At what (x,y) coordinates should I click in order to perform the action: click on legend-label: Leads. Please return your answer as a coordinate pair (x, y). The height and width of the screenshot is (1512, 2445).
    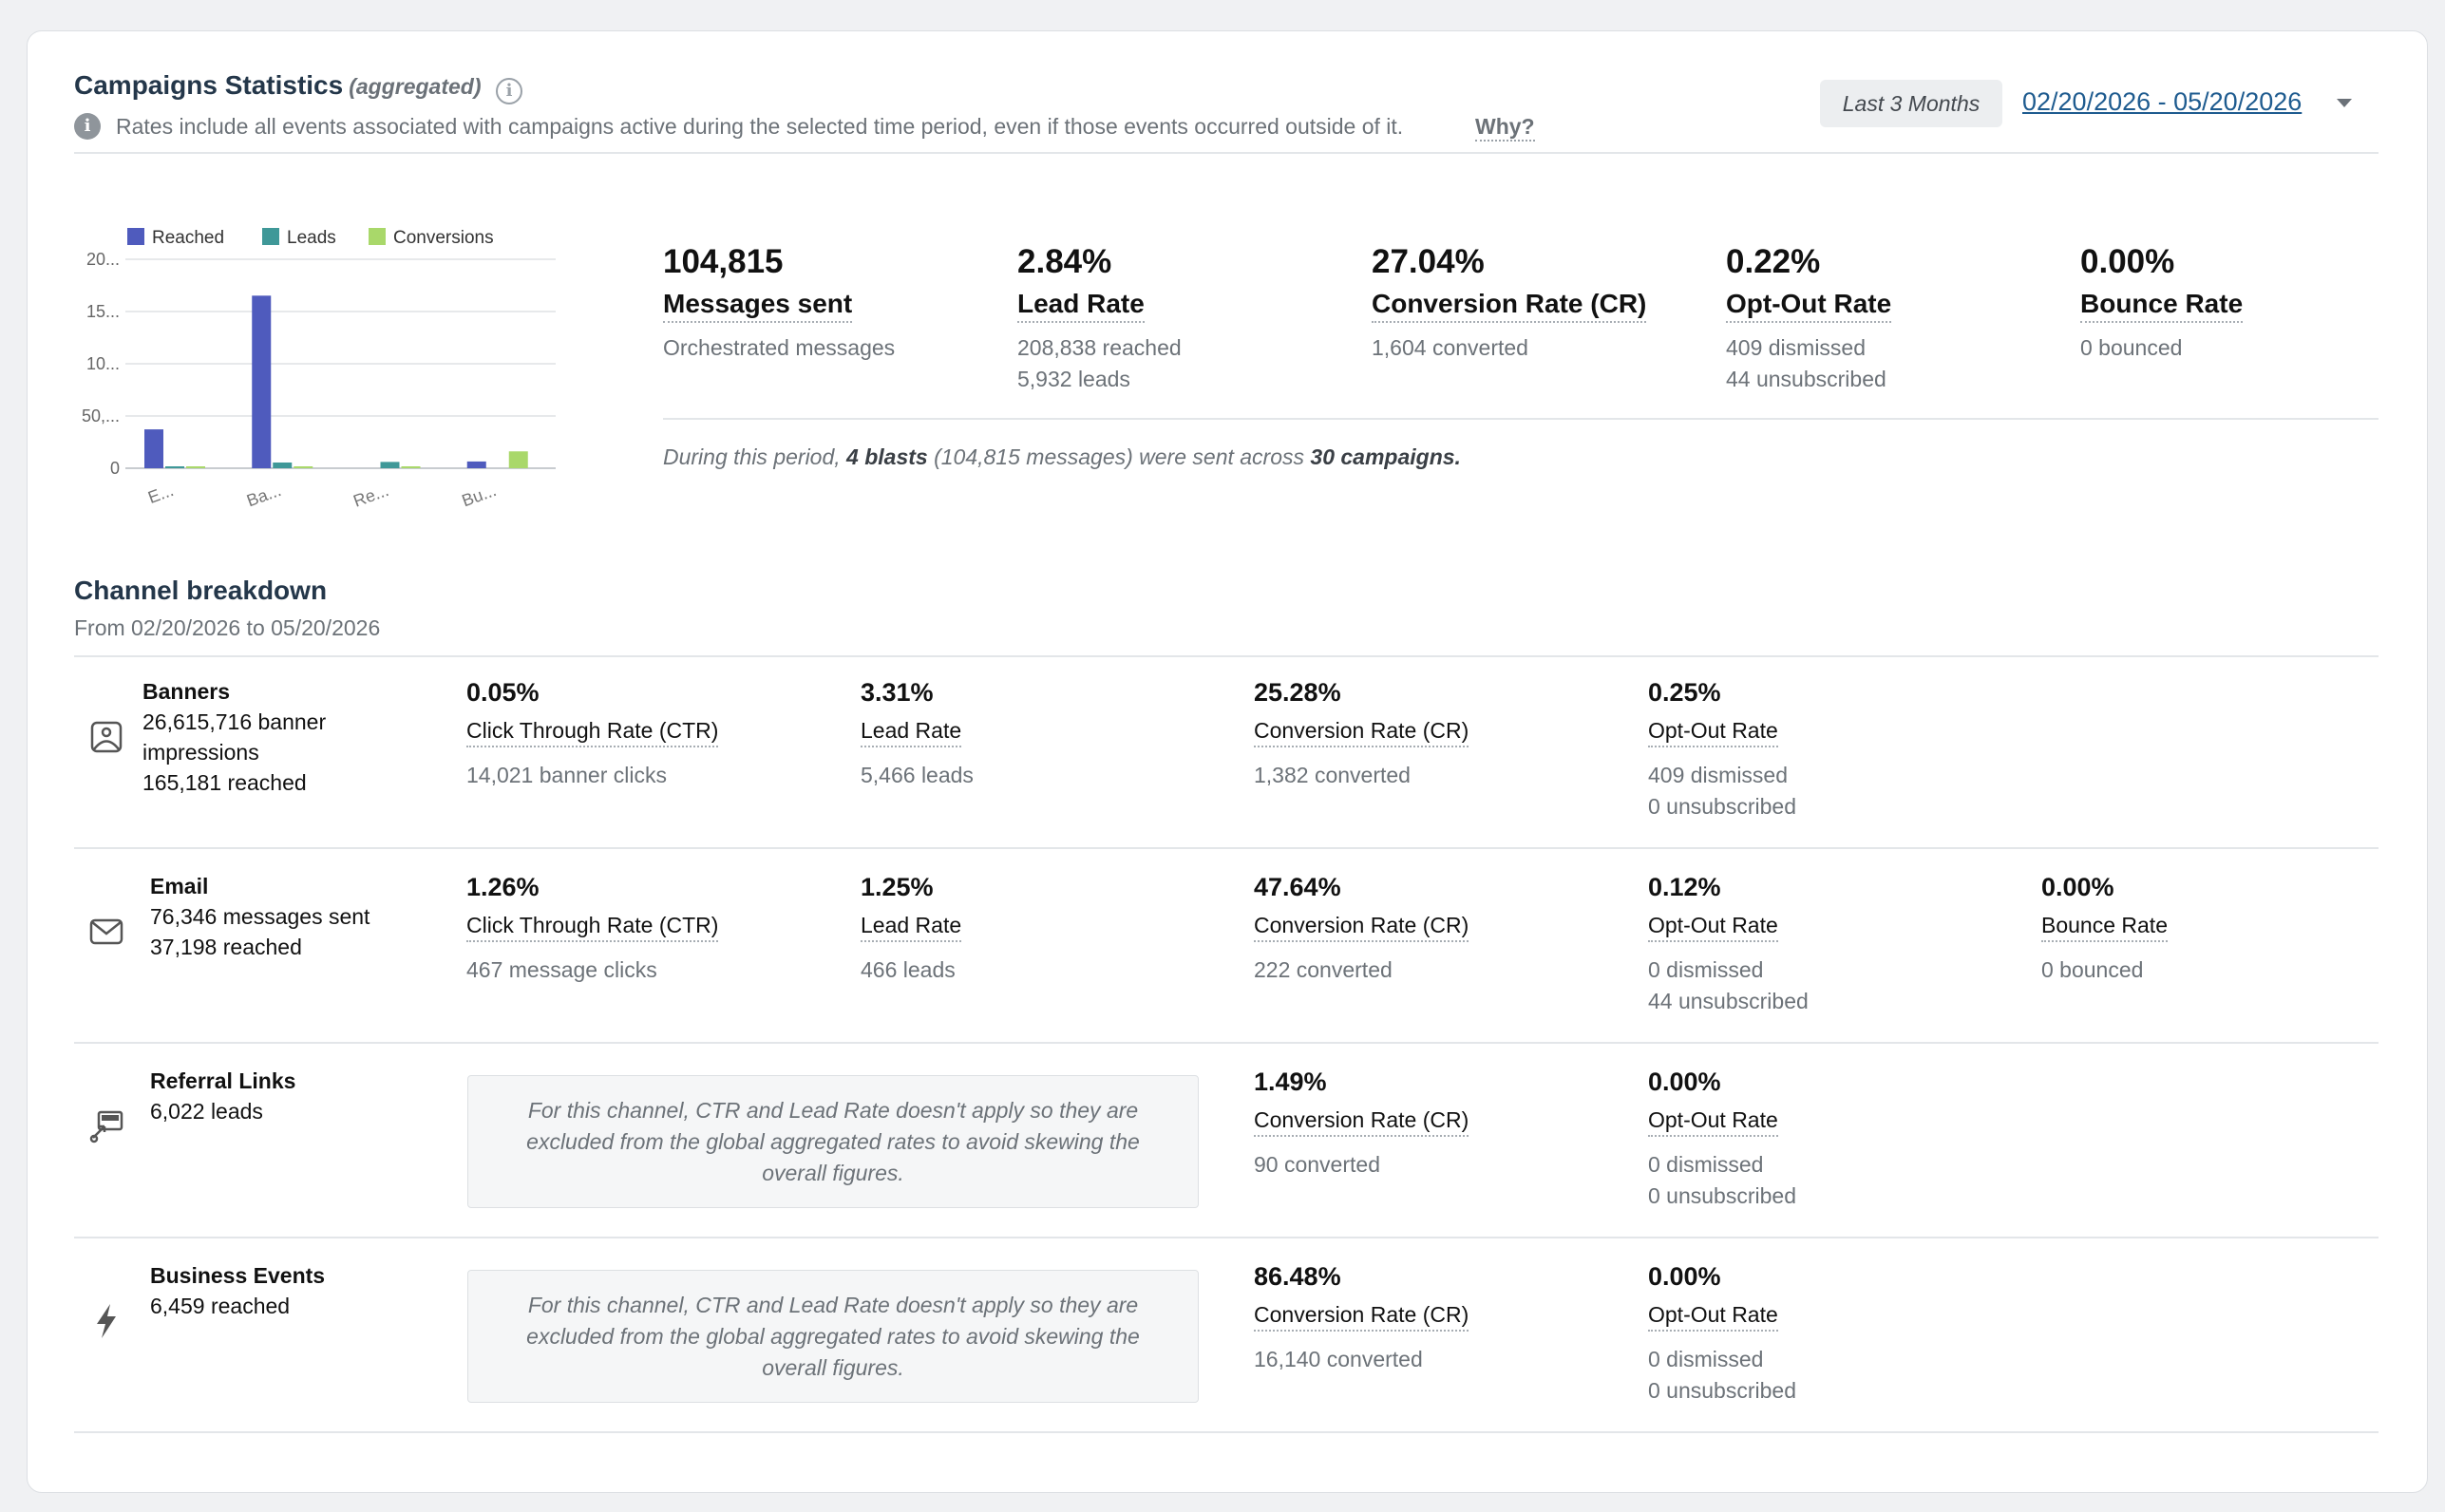
    Looking at the image, I should click on (311, 238).